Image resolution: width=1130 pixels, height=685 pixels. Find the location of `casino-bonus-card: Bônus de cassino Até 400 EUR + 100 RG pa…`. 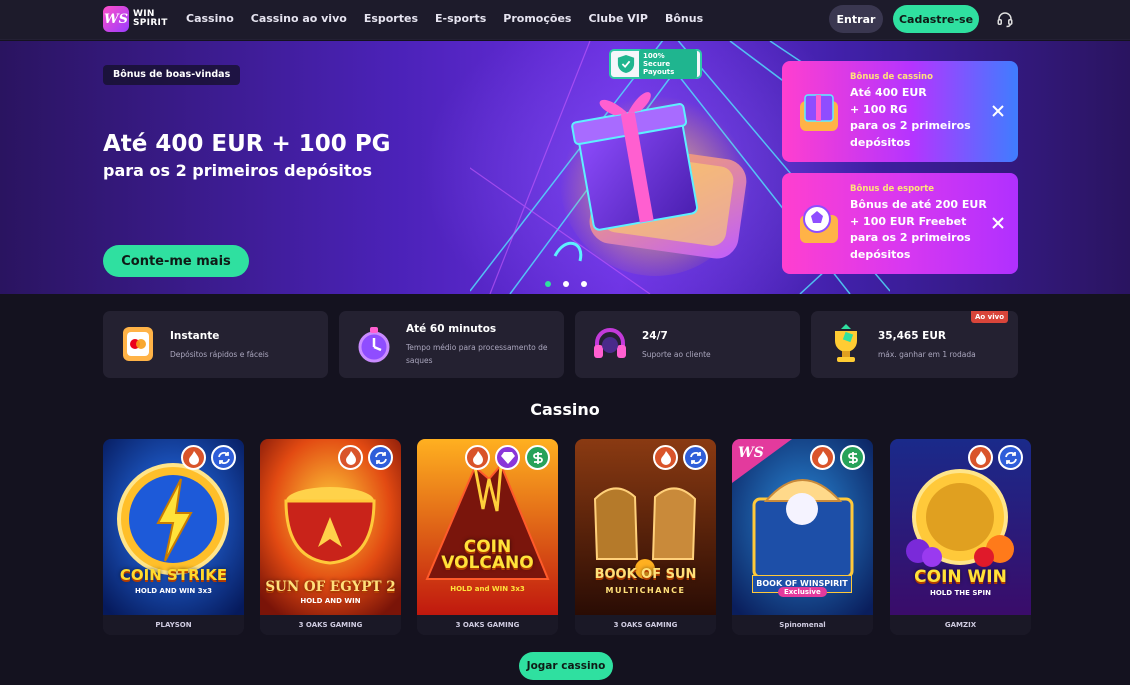

casino-bonus-card: Bônus de cassino Até 400 EUR + 100 RG pa… is located at coordinates (900, 111).